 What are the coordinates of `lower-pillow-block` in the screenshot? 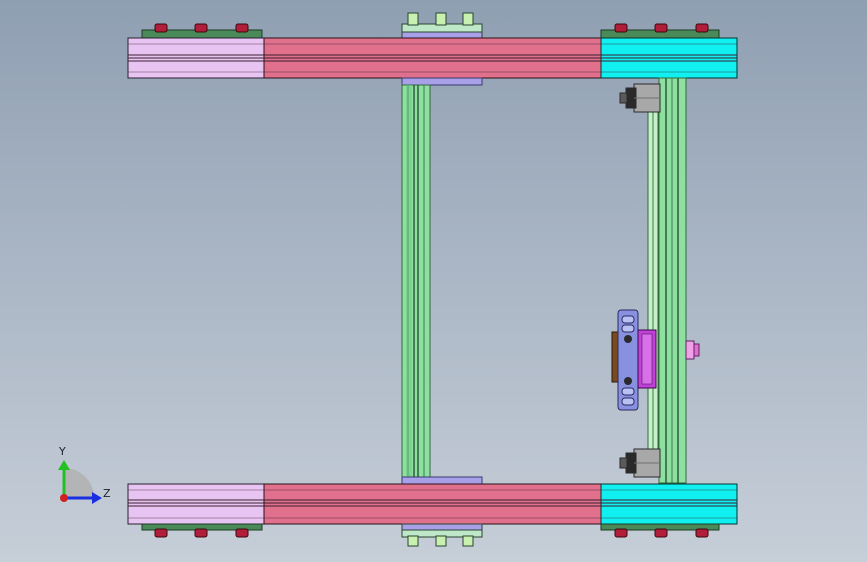 It's located at (640, 463).